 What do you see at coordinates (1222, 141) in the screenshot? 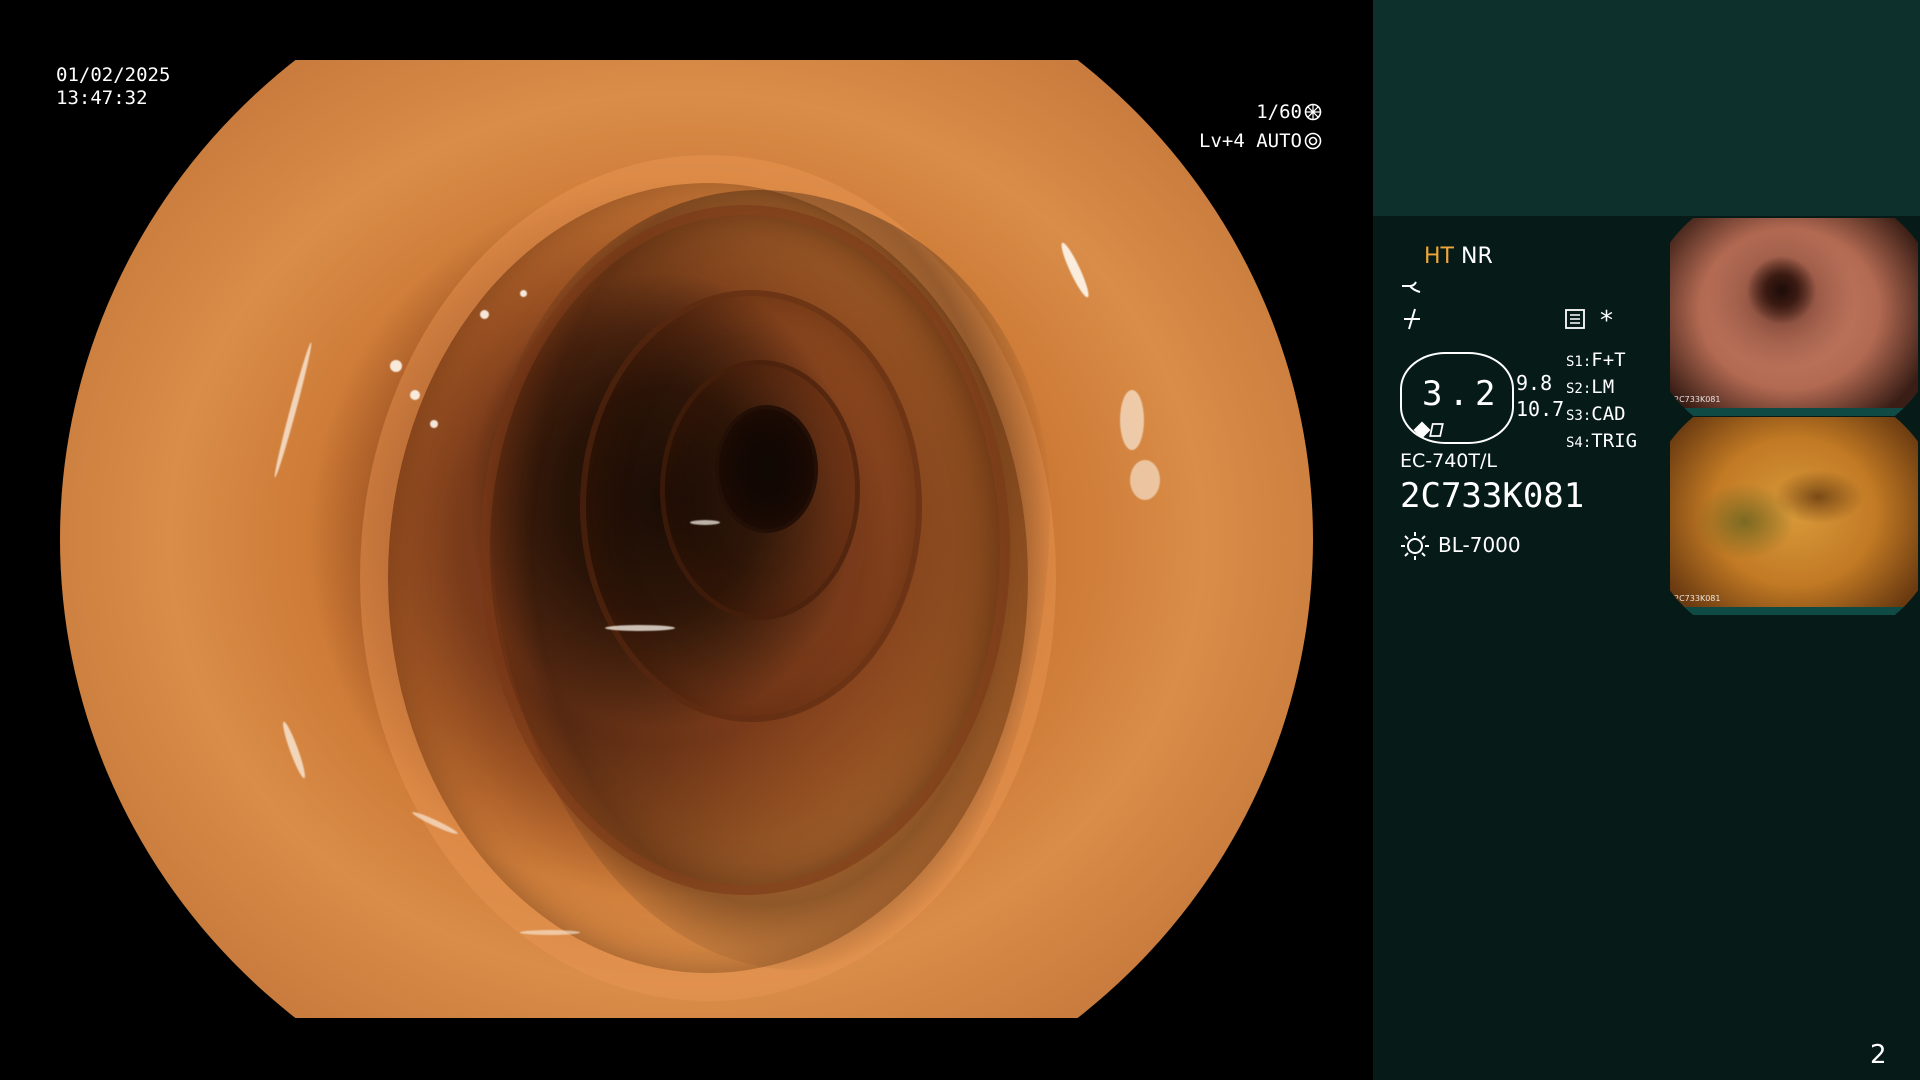
I see `brightness-level: Lv+4` at bounding box center [1222, 141].